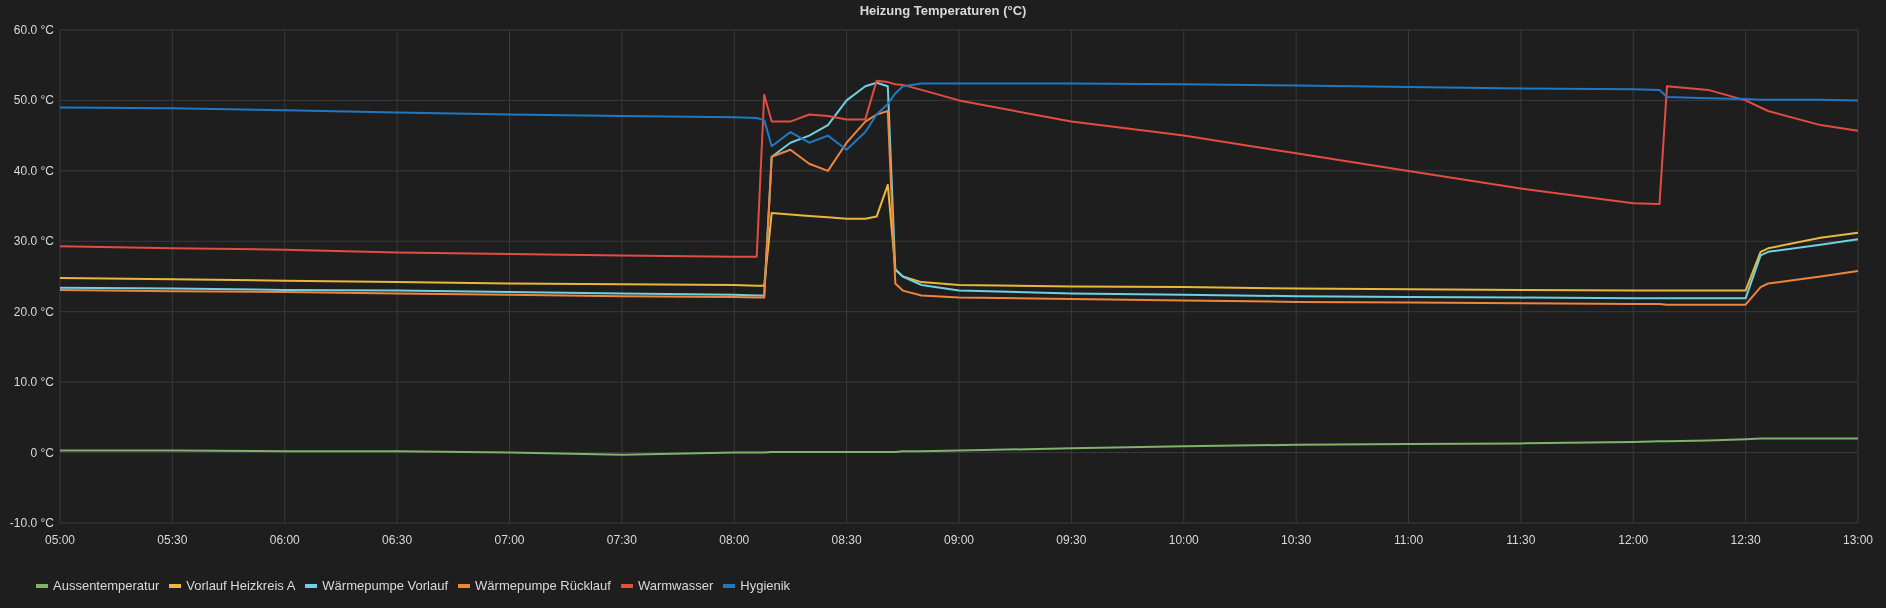 The width and height of the screenshot is (1886, 608). Describe the element at coordinates (509, 540) in the screenshot. I see `x-axis-label: 07:00` at that location.